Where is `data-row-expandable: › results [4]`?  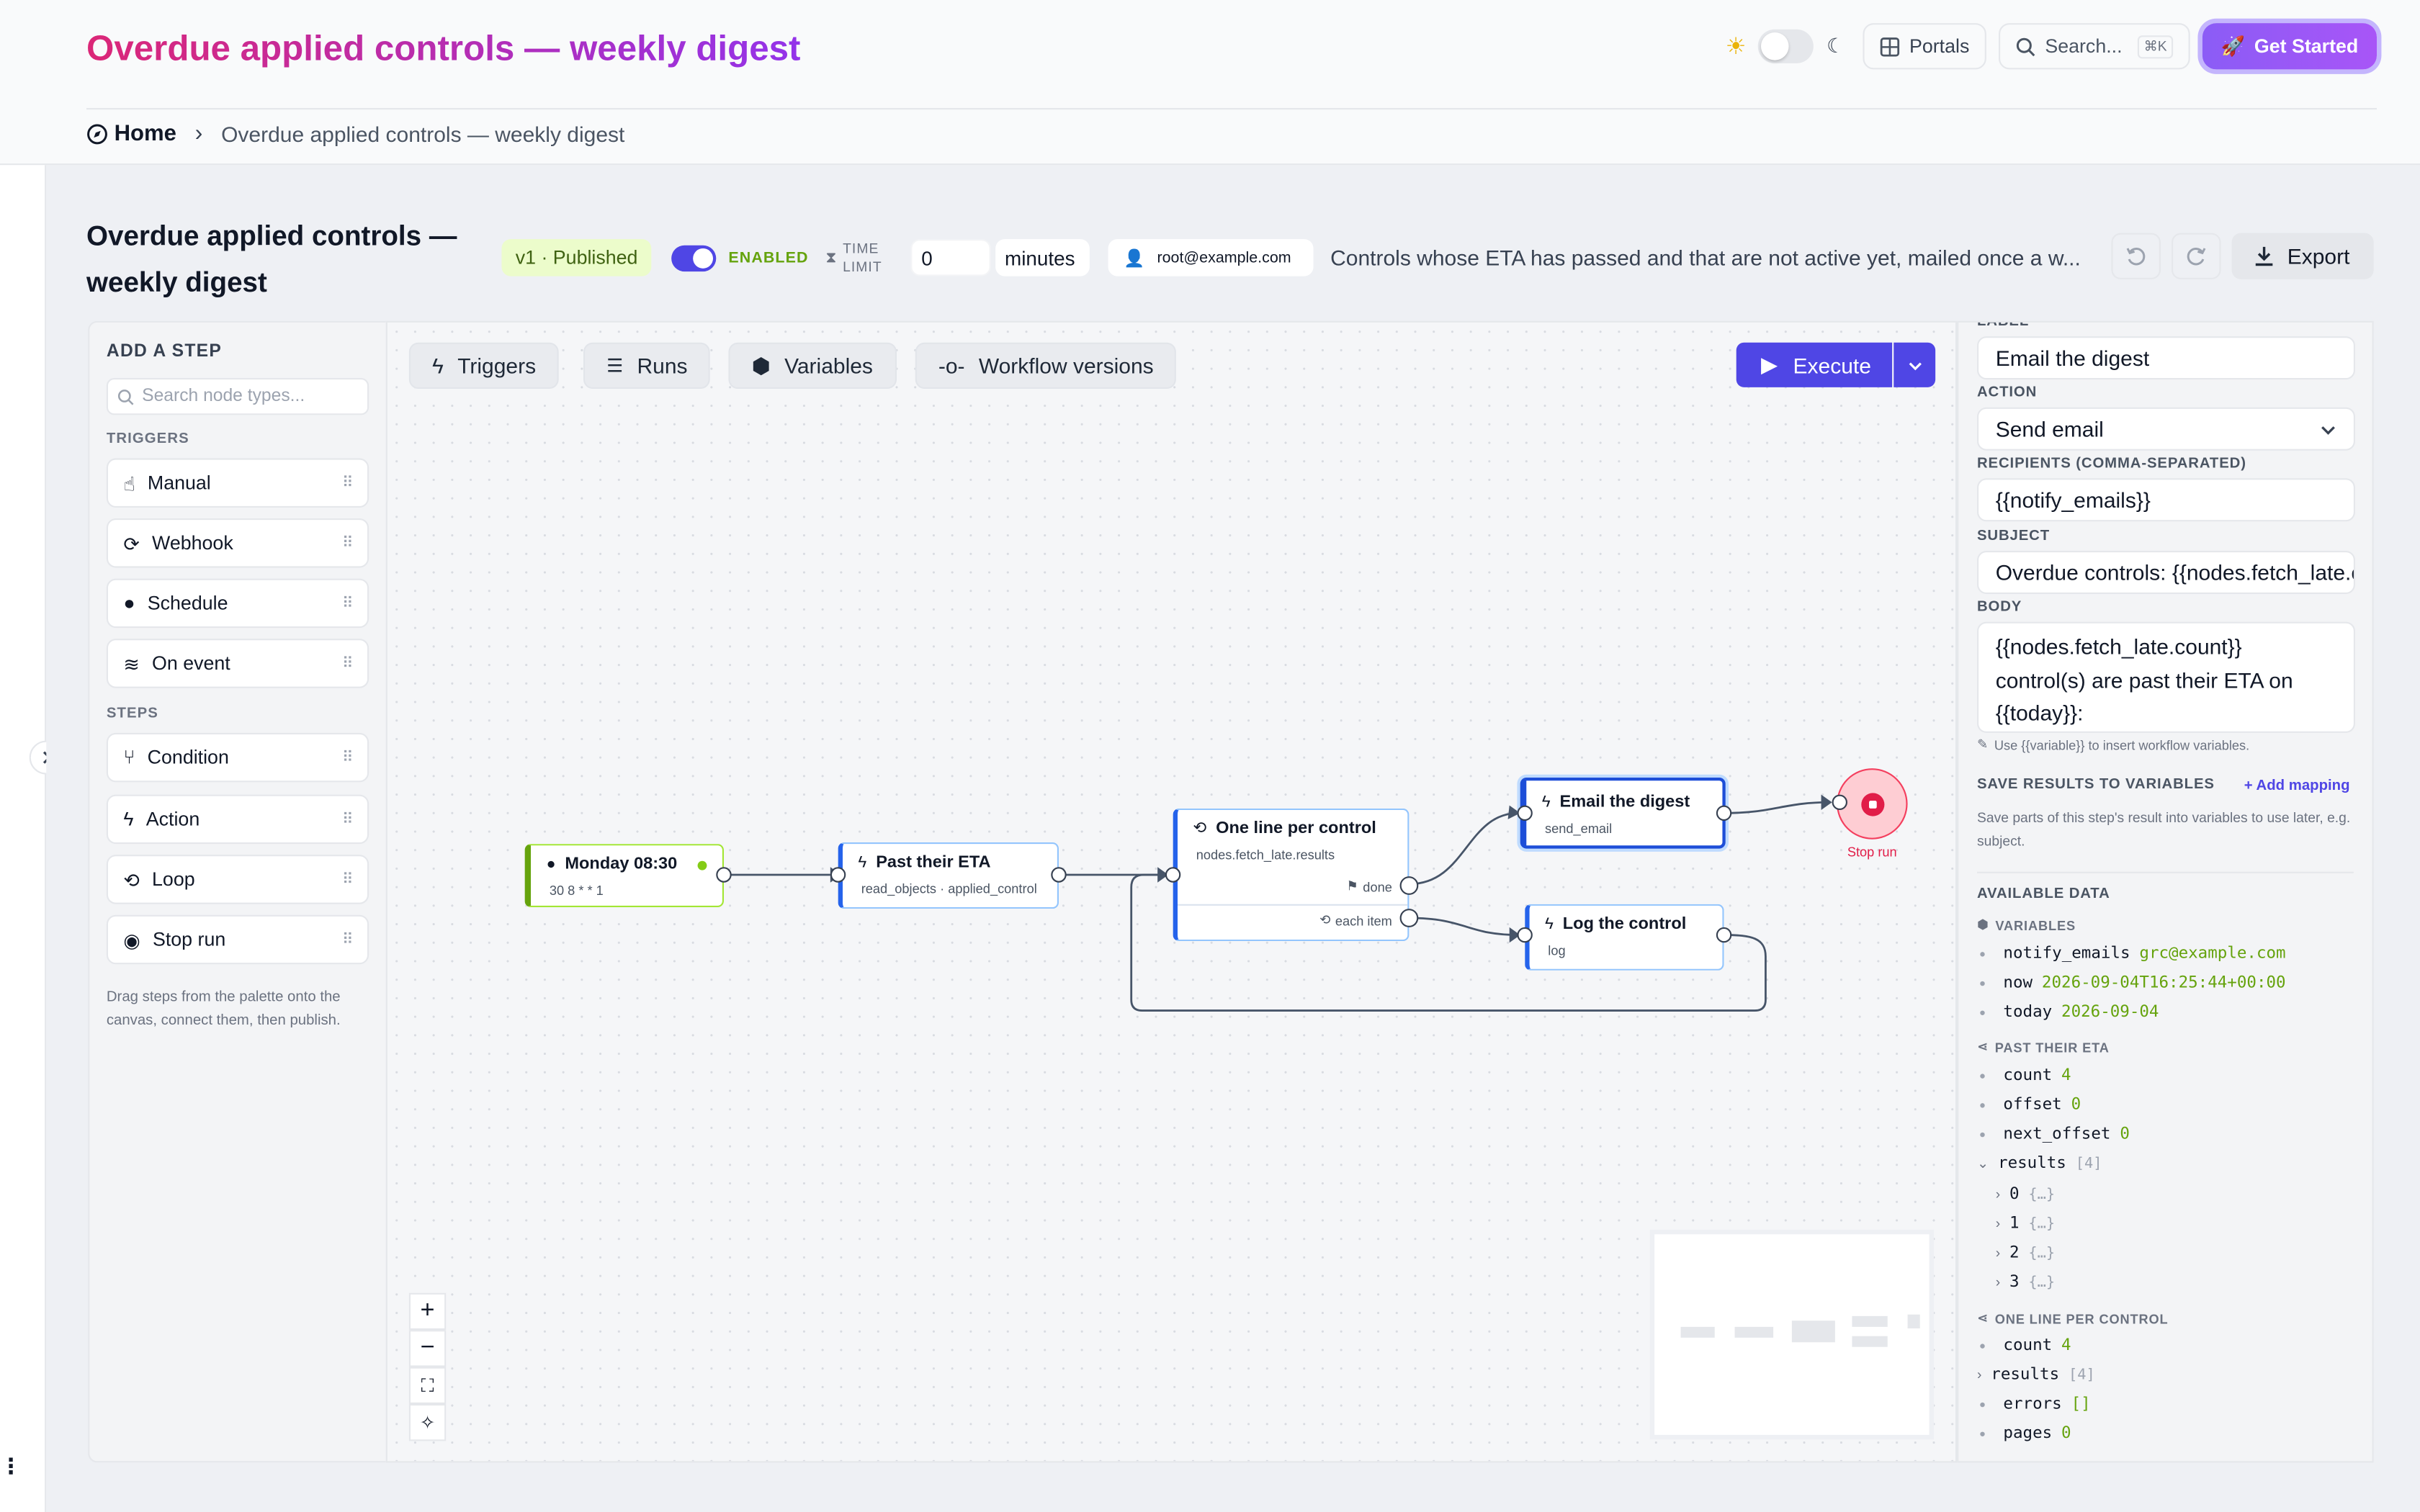
data-row-expandable: › results [4] is located at coordinates (2036, 1374).